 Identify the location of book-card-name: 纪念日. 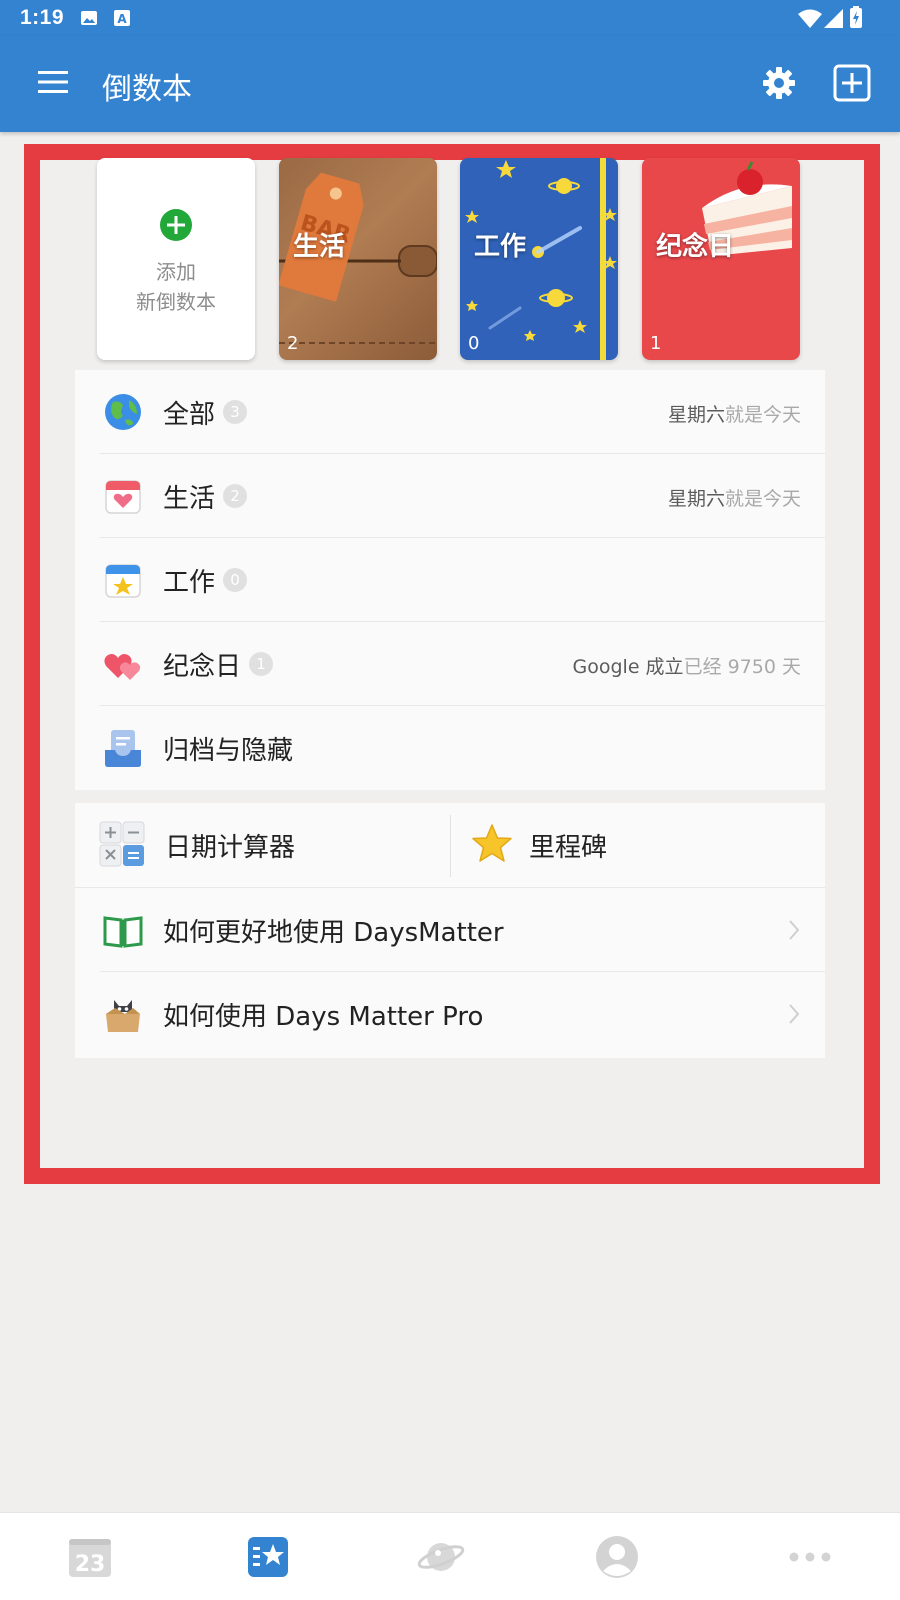
(695, 247).